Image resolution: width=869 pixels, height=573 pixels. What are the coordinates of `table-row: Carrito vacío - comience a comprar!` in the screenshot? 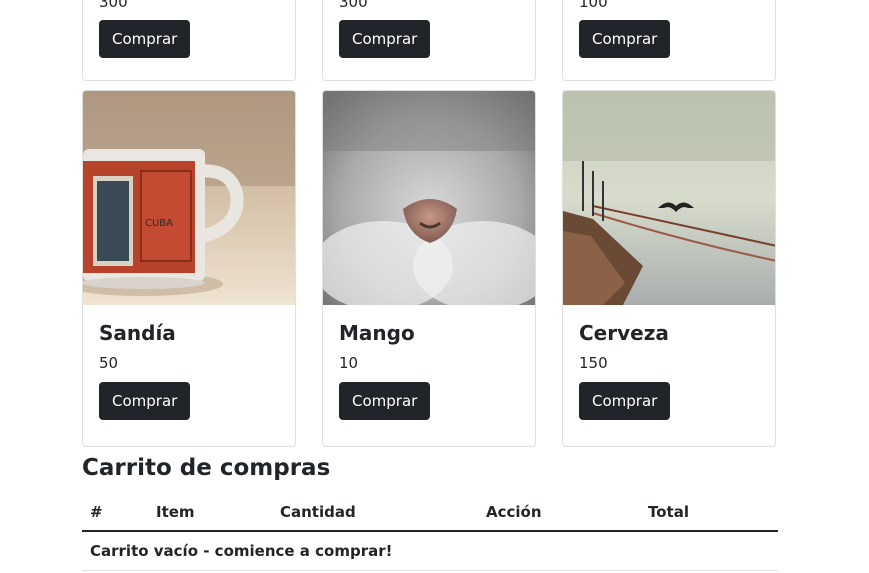 It's located at (430, 551).